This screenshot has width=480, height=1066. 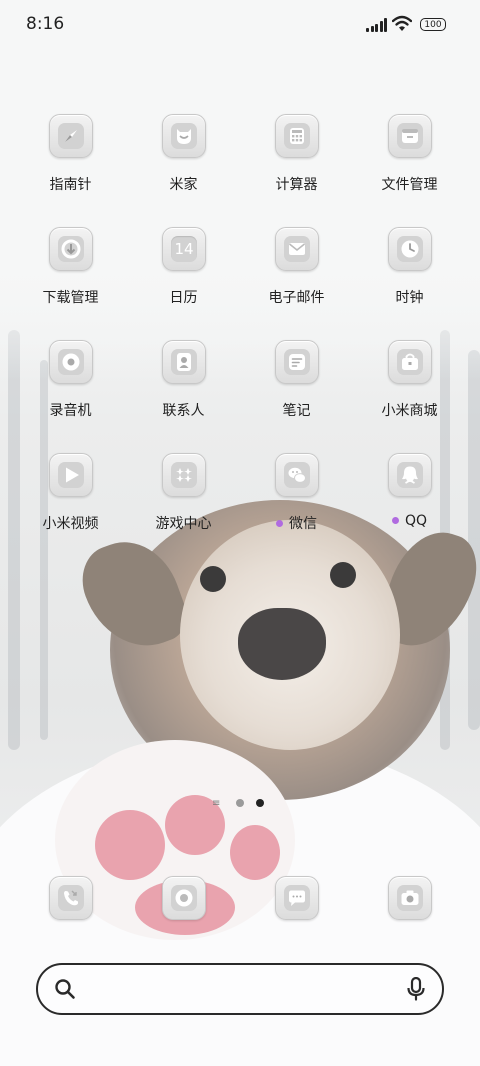 What do you see at coordinates (183, 169) in the screenshot?
I see `app-mijia: 米家` at bounding box center [183, 169].